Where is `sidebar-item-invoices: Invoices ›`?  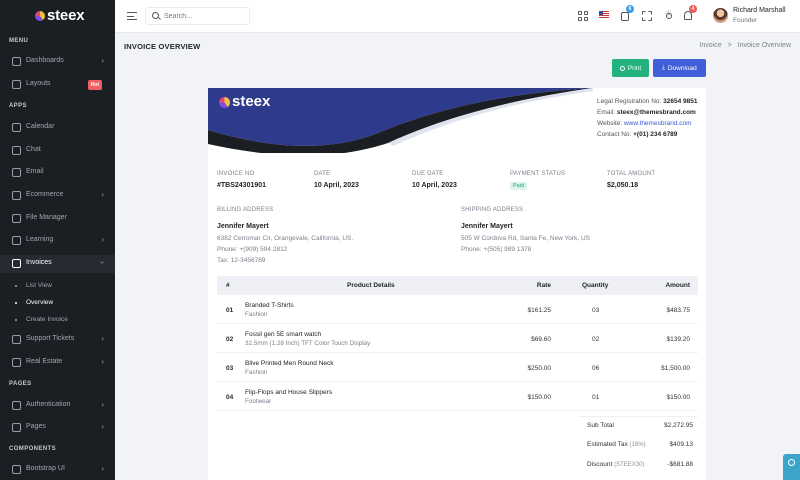 sidebar-item-invoices: Invoices › is located at coordinates (57, 264).